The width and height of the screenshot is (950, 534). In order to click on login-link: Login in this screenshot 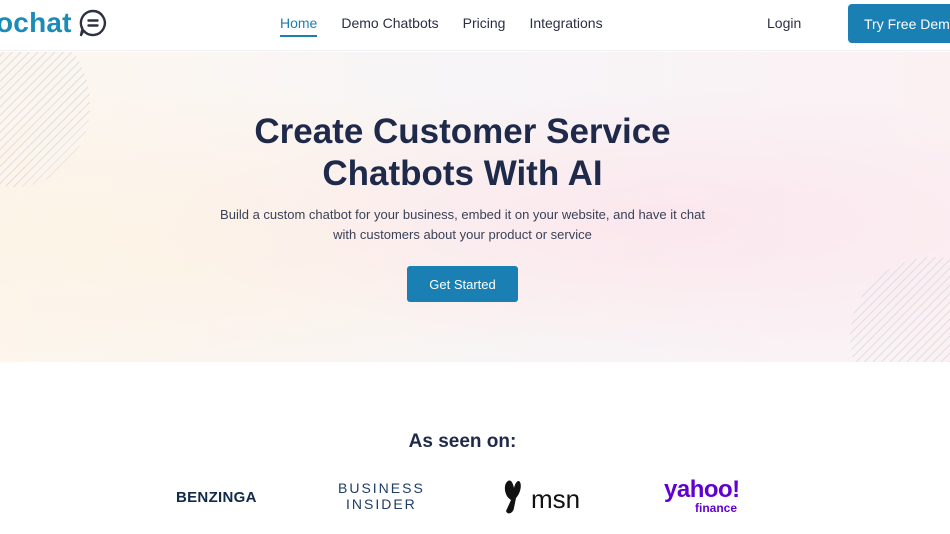, I will do `click(784, 23)`.